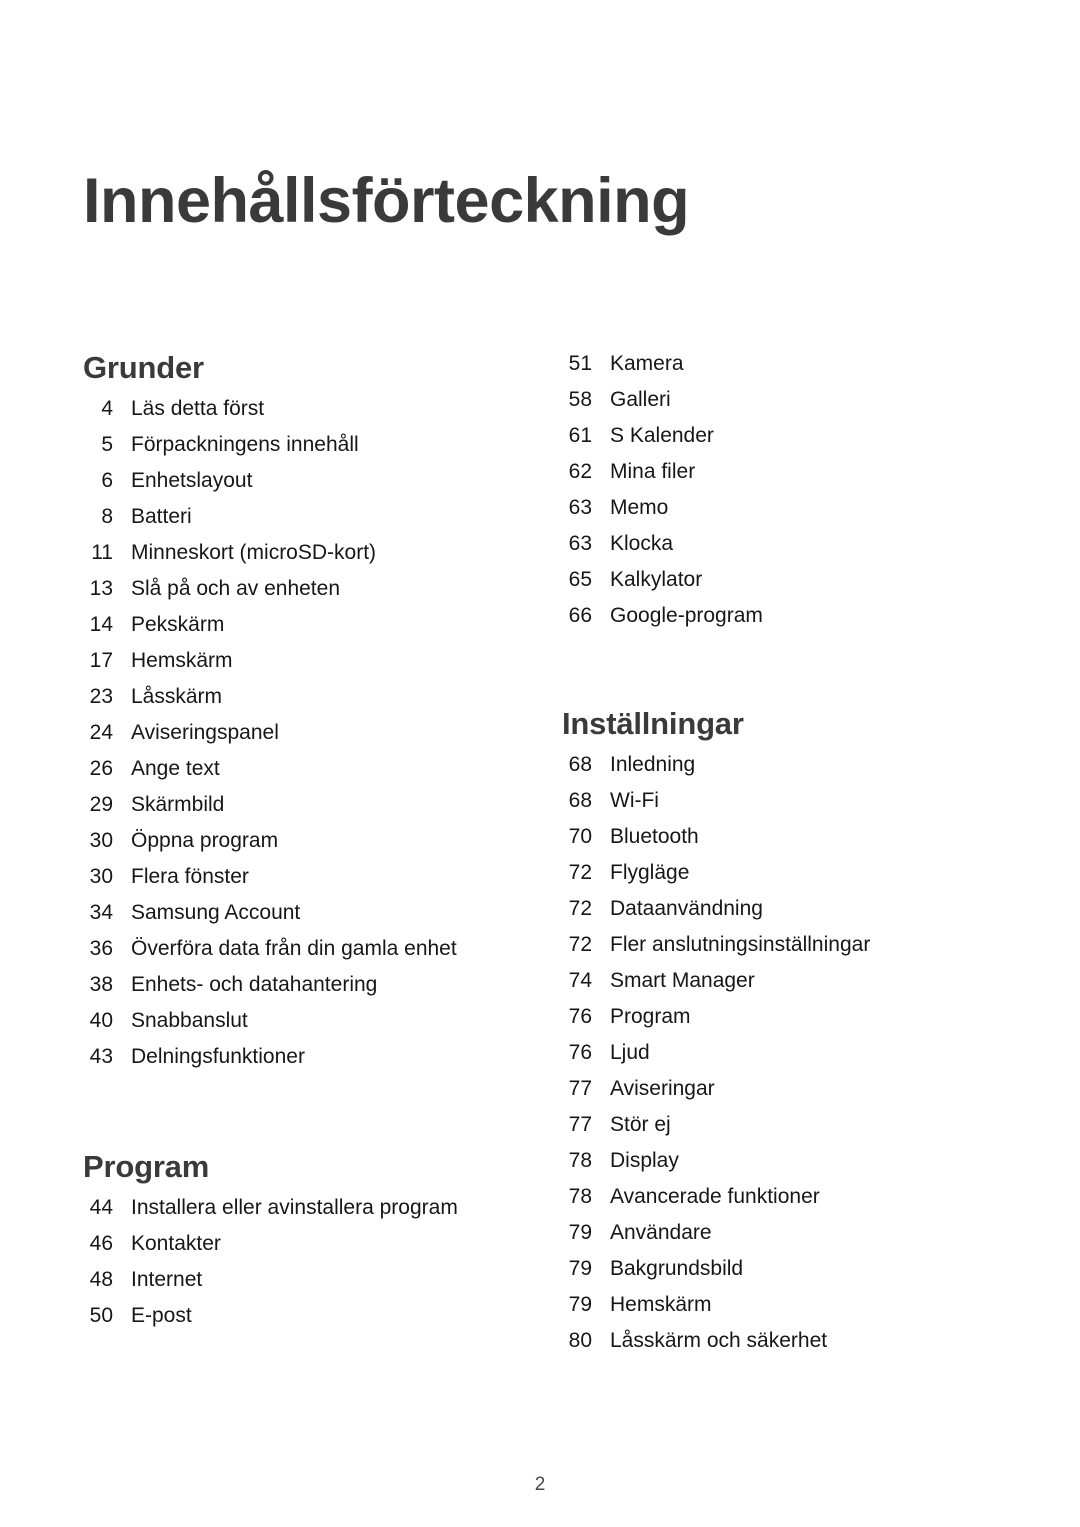 The image size is (1080, 1527). I want to click on toc-entry-label: Kalkylator, so click(656, 579).